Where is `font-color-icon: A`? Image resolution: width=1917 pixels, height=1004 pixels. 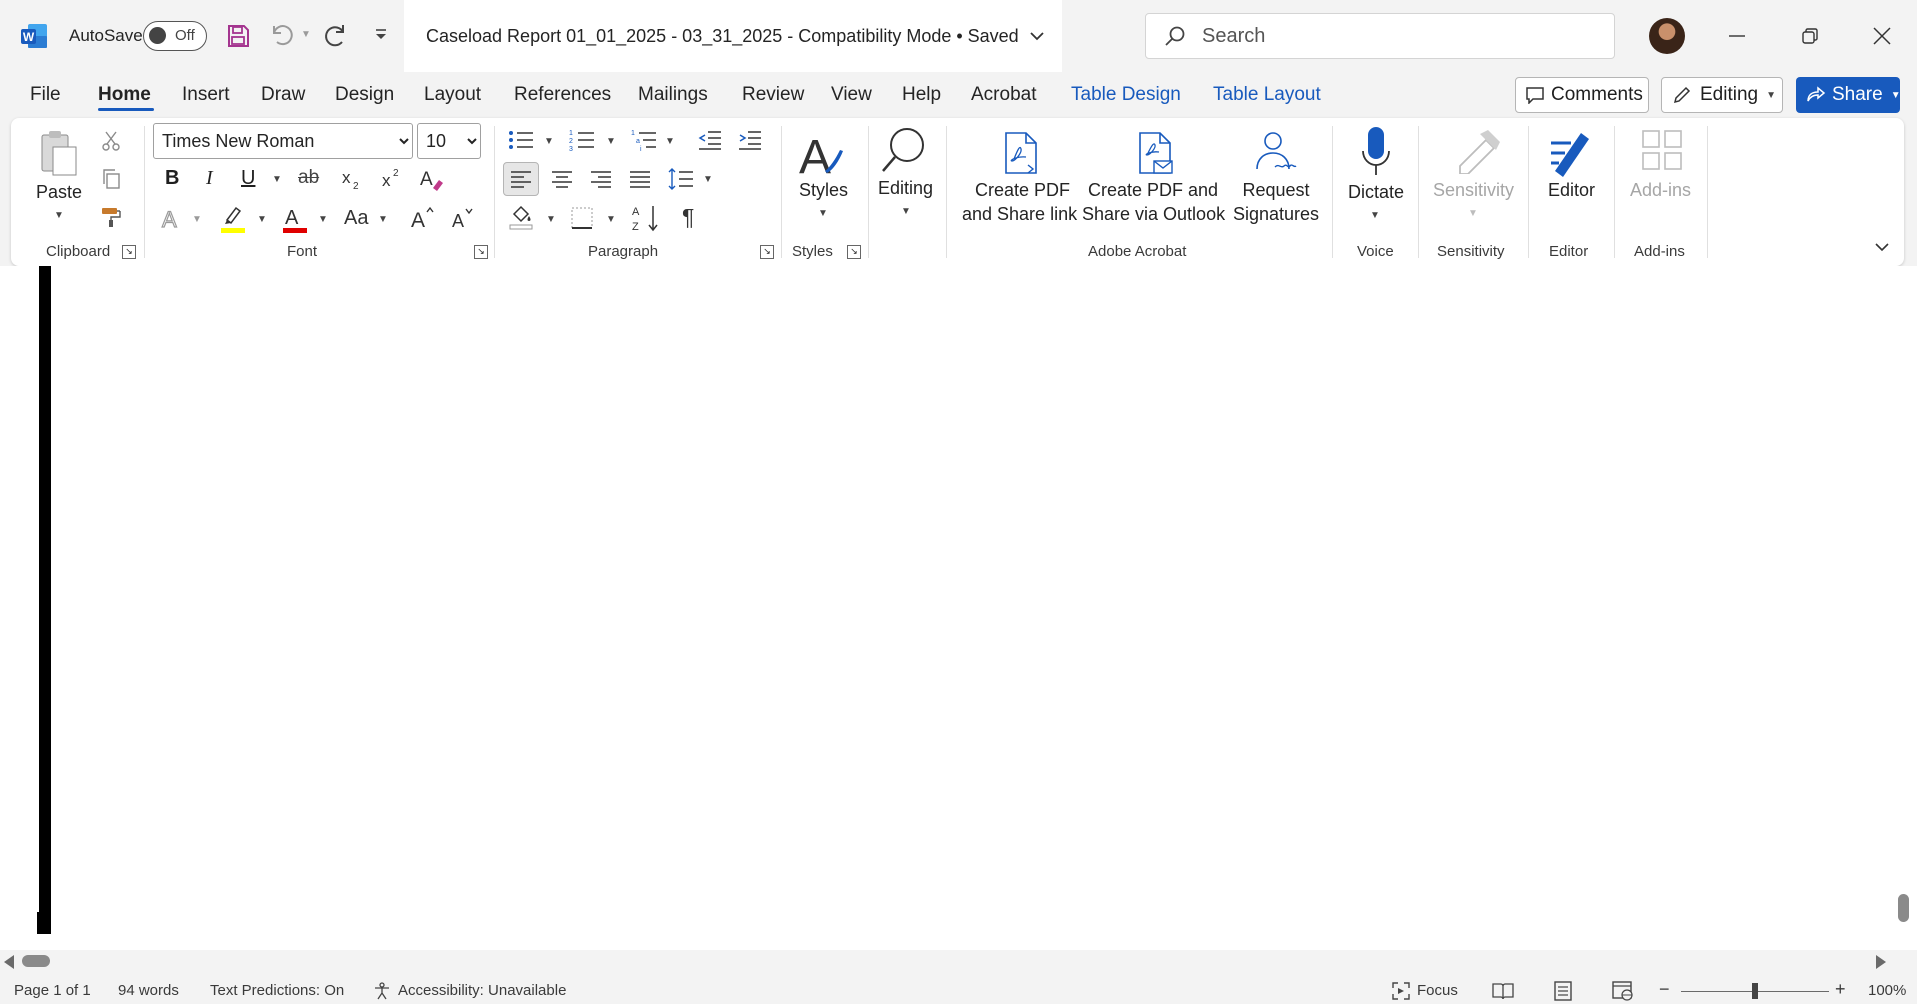
font-color-icon: A is located at coordinates (295, 219).